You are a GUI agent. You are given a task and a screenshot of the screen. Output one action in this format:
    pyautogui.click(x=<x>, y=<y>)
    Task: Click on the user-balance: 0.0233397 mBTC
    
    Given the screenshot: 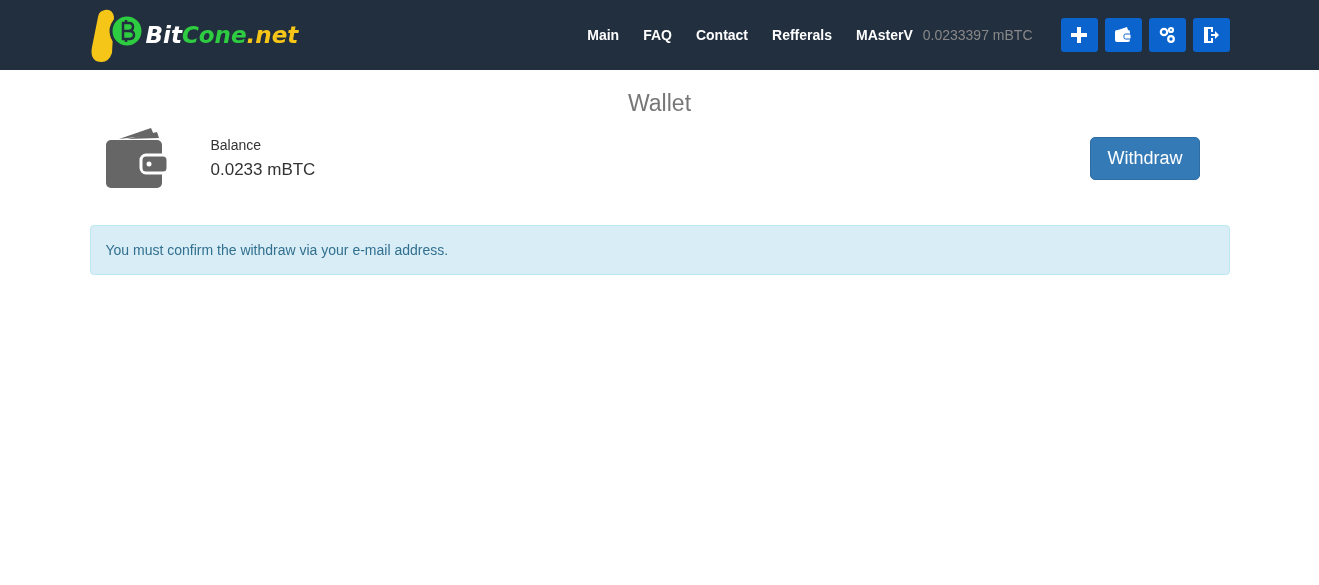 What is the action you would take?
    pyautogui.click(x=977, y=35)
    